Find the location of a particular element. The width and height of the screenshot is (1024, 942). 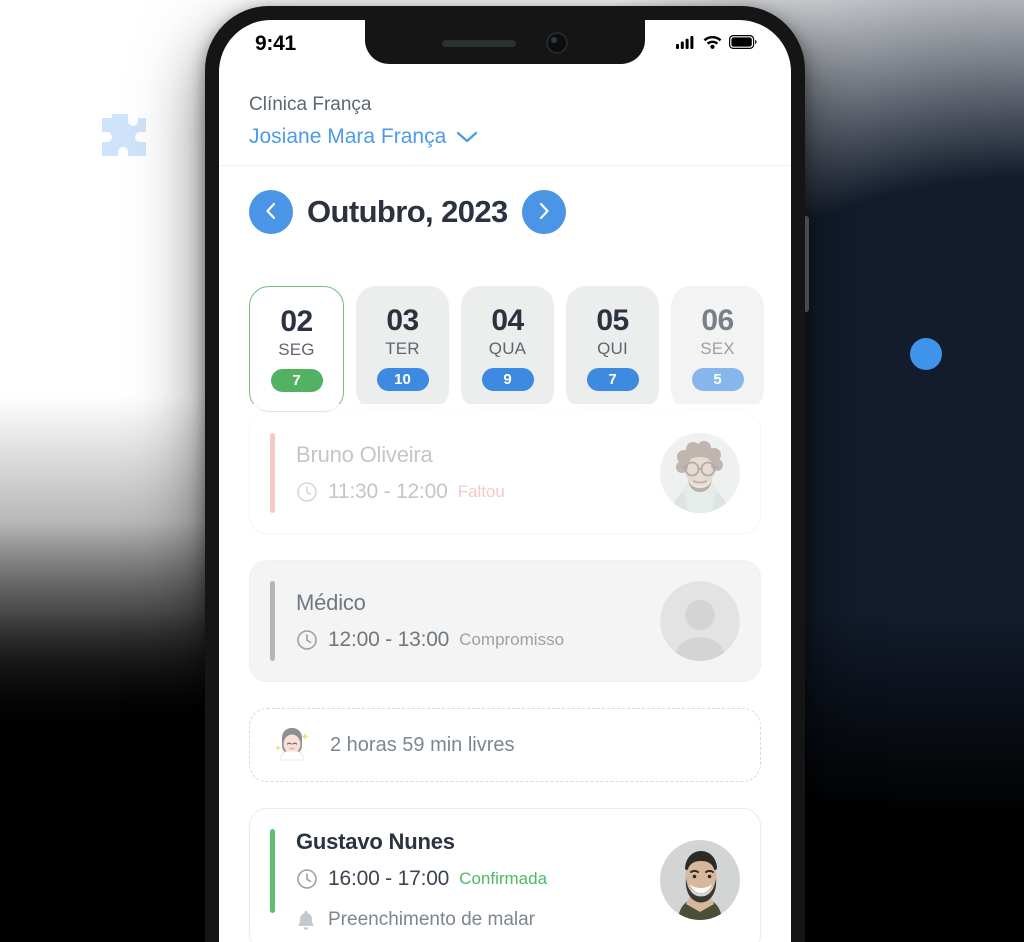

free-slot-card: 2 horas 59 min livres is located at coordinates (505, 745).